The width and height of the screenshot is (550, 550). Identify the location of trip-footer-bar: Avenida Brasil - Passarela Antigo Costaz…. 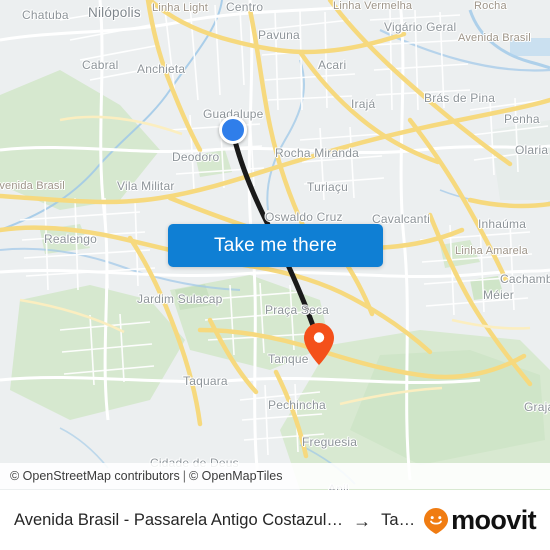
(275, 520).